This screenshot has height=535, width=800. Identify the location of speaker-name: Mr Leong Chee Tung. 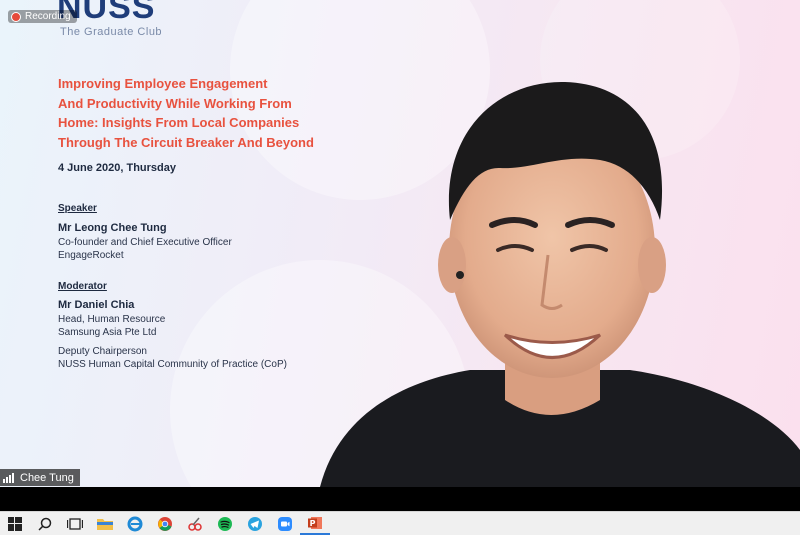
(112, 228).